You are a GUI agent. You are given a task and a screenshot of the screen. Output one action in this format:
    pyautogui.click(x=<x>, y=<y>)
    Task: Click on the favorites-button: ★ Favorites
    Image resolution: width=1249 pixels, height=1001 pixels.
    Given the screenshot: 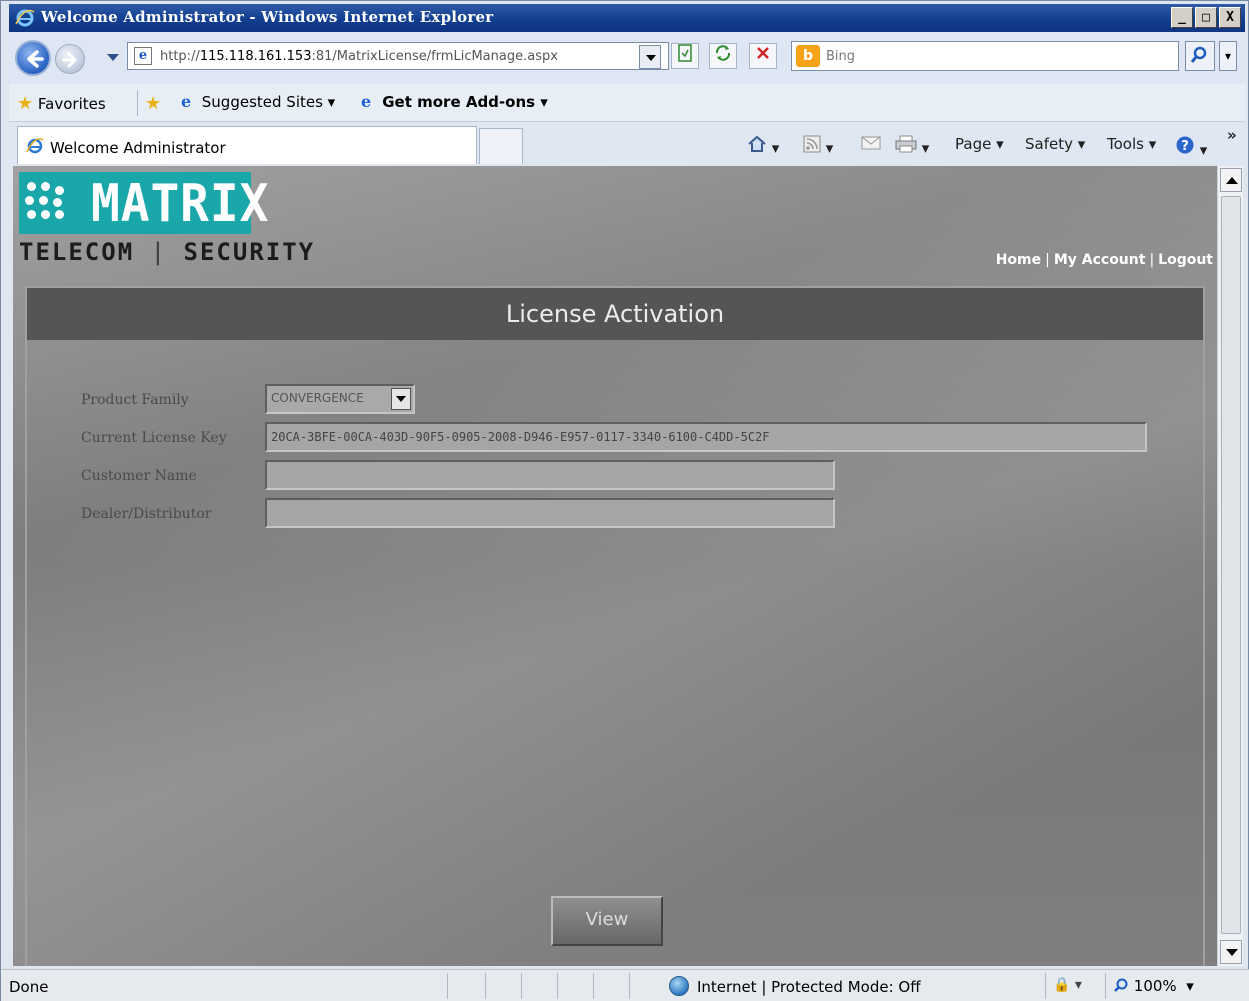 What is the action you would take?
    pyautogui.click(x=61, y=103)
    